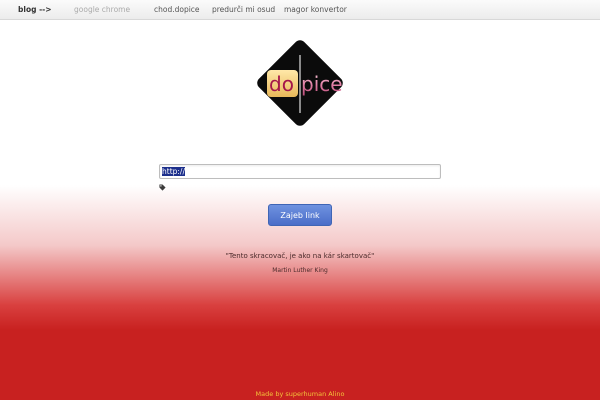 The height and width of the screenshot is (400, 600). I want to click on nav-magor-konvertor-link: magor konvertor, so click(315, 9).